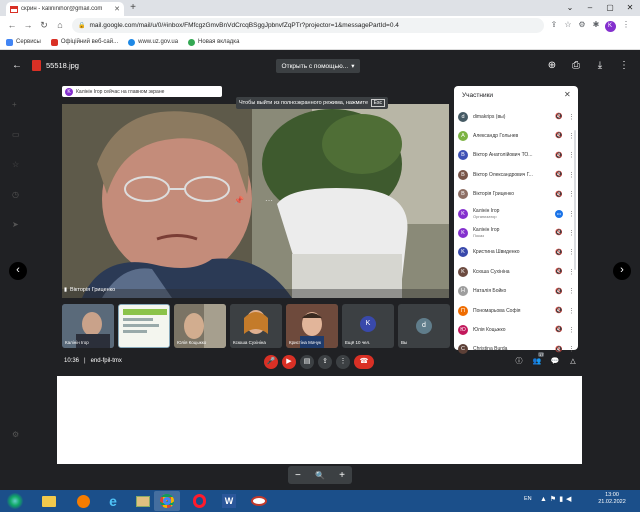  Describe the element at coordinates (570, 8) in the screenshot. I see `tab-search-icon: ⌄` at that location.